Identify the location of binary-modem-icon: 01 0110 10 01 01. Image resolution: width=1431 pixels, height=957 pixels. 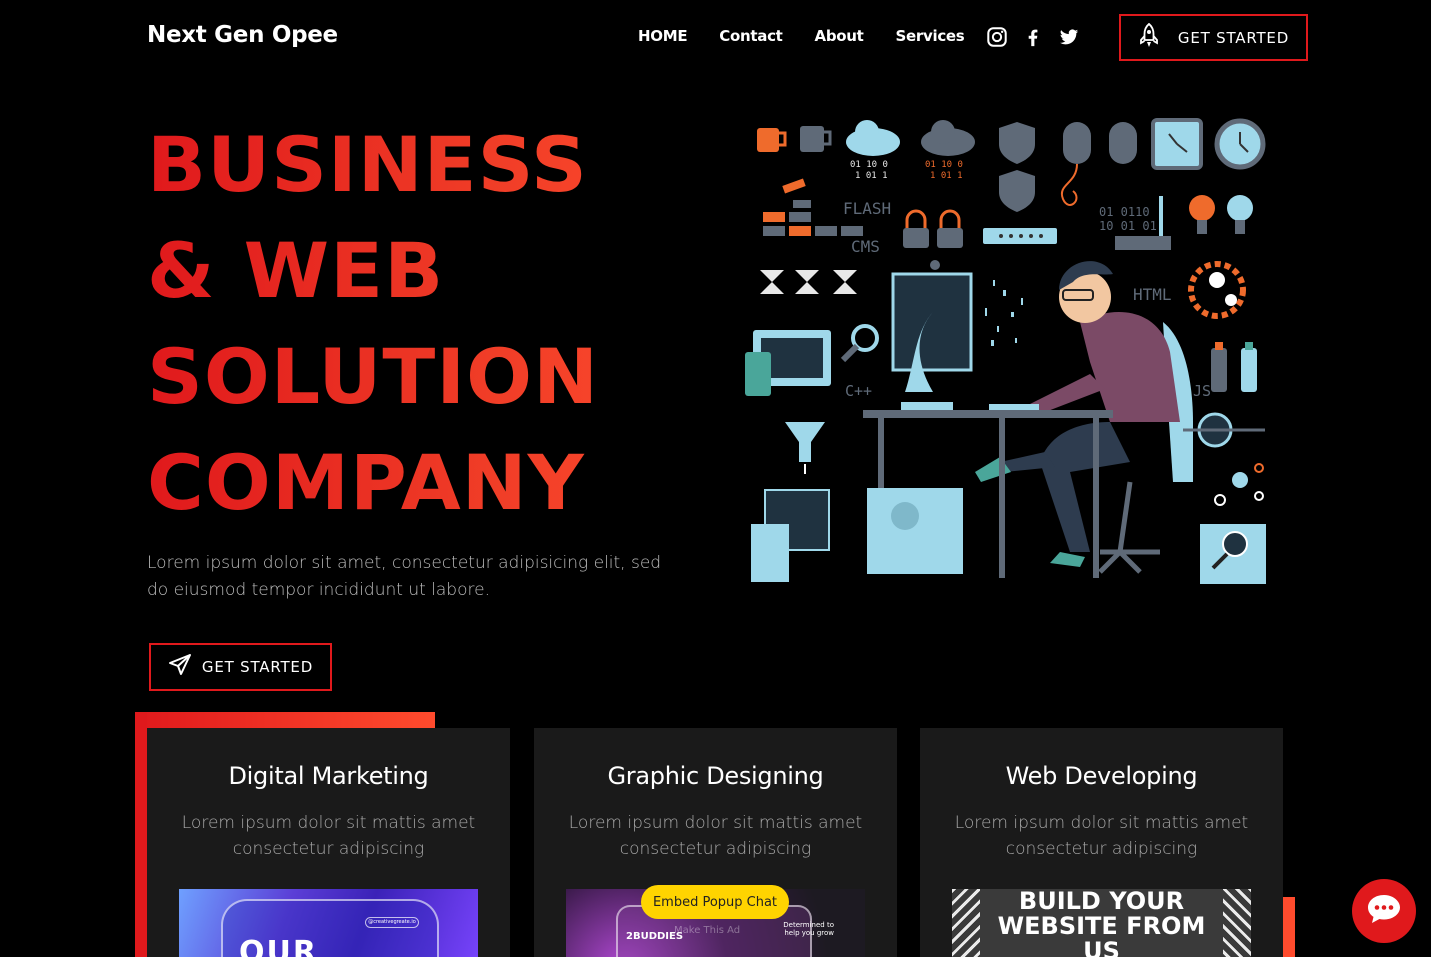
(1135, 223).